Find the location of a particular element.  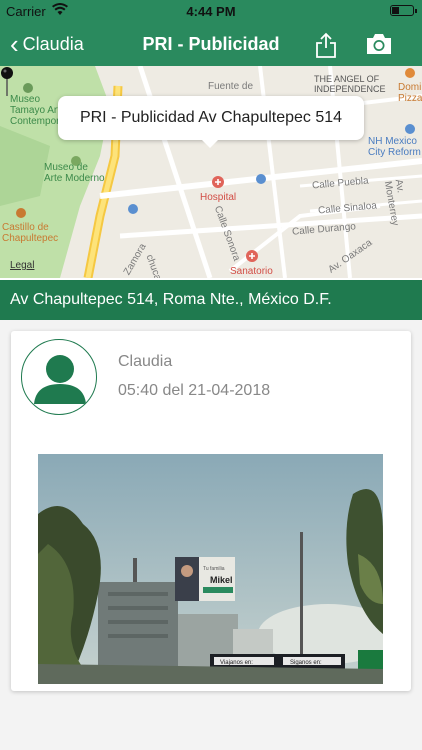

back-button: ‹ Claudia is located at coordinates (47, 44).